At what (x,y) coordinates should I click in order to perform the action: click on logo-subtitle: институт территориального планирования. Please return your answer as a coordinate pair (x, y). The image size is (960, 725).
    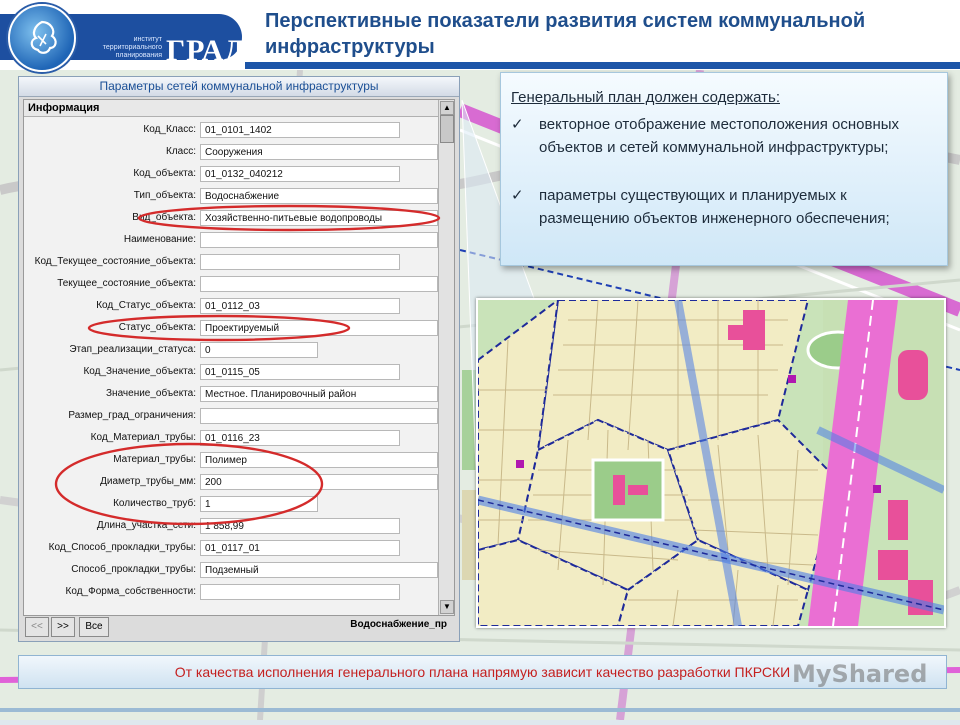
    Looking at the image, I should click on (132, 47).